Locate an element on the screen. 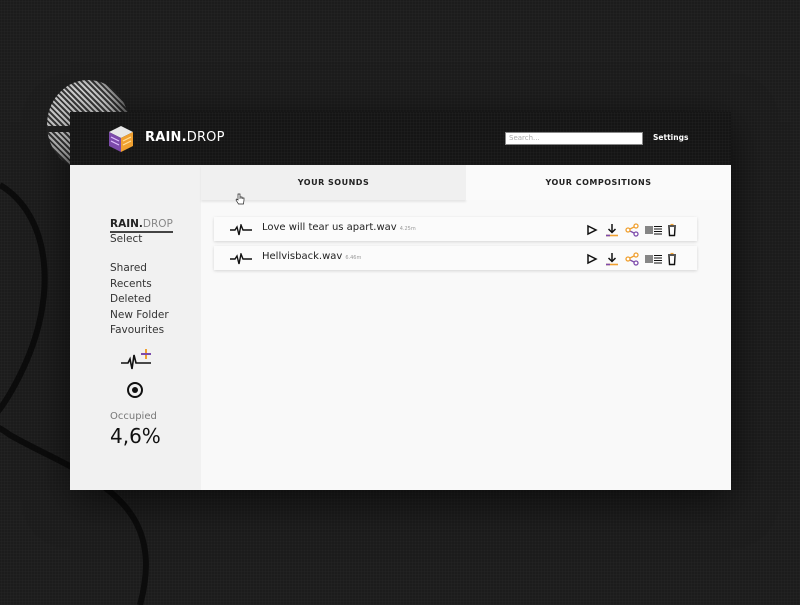 The width and height of the screenshot is (800, 605). sidebar-item-new-folder: New Folder is located at coordinates (139, 316).